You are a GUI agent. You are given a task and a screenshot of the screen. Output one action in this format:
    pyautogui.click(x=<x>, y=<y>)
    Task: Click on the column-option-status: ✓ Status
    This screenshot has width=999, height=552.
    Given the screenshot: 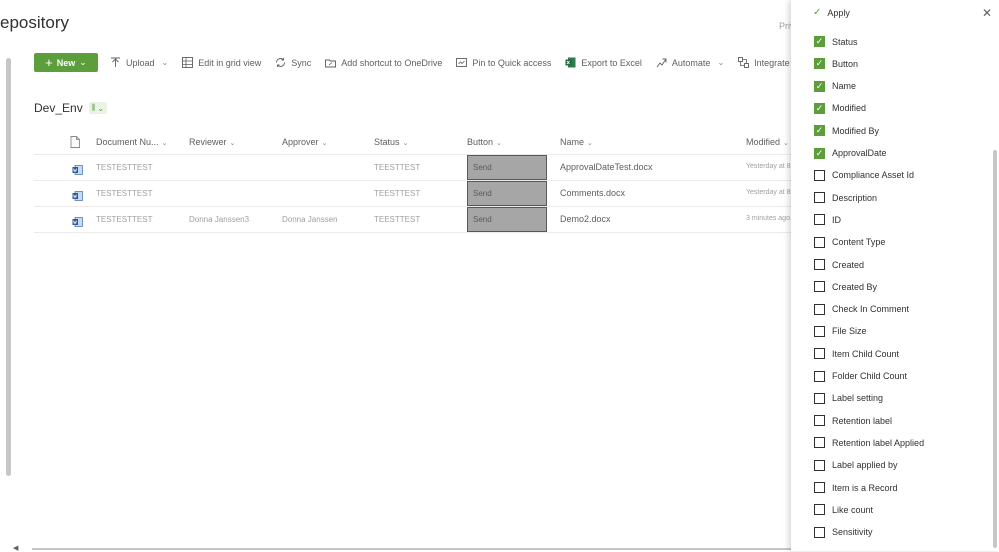 What is the action you would take?
    pyautogui.click(x=836, y=41)
    